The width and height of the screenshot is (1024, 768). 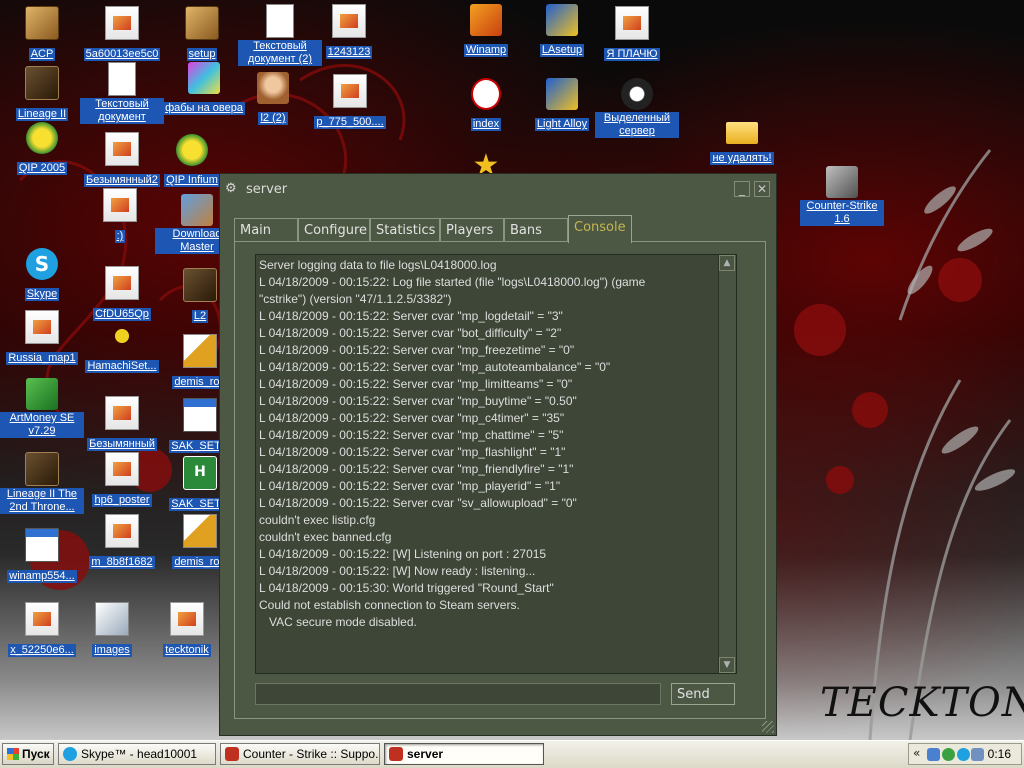 I want to click on desktop-icon-m8b8f1682: m_8b8f1682, so click(x=122, y=541).